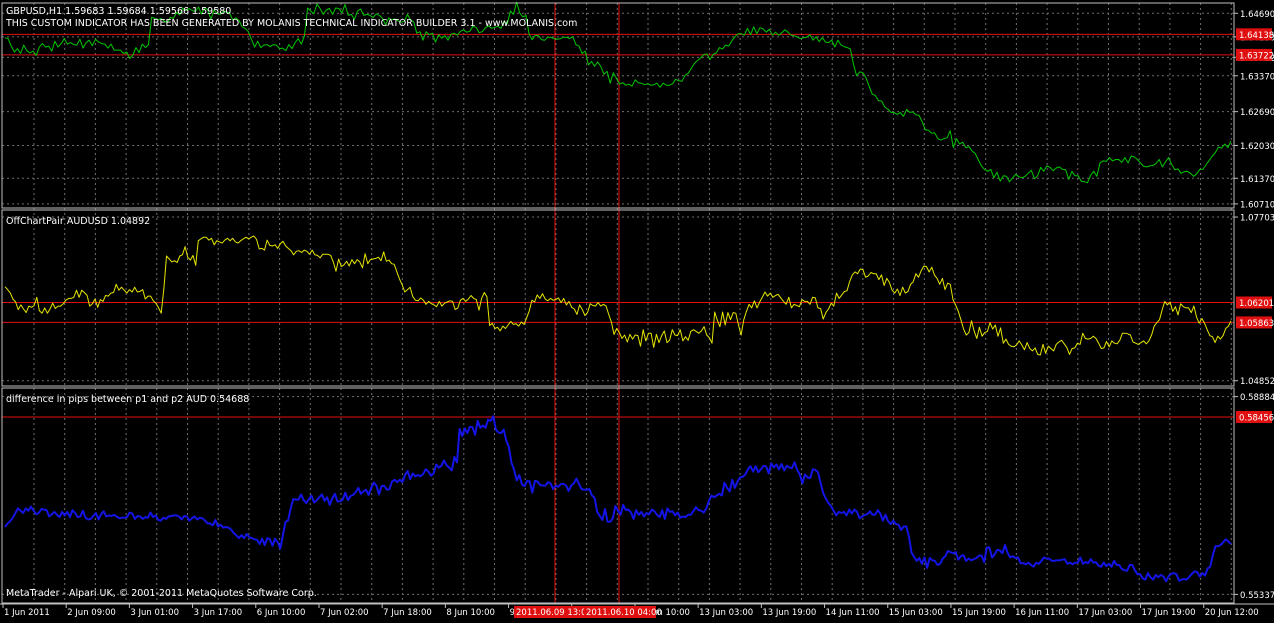 The height and width of the screenshot is (623, 1274). Describe the element at coordinates (1256, 56) in the screenshot. I see `price-marker-label: 1.63722` at that location.